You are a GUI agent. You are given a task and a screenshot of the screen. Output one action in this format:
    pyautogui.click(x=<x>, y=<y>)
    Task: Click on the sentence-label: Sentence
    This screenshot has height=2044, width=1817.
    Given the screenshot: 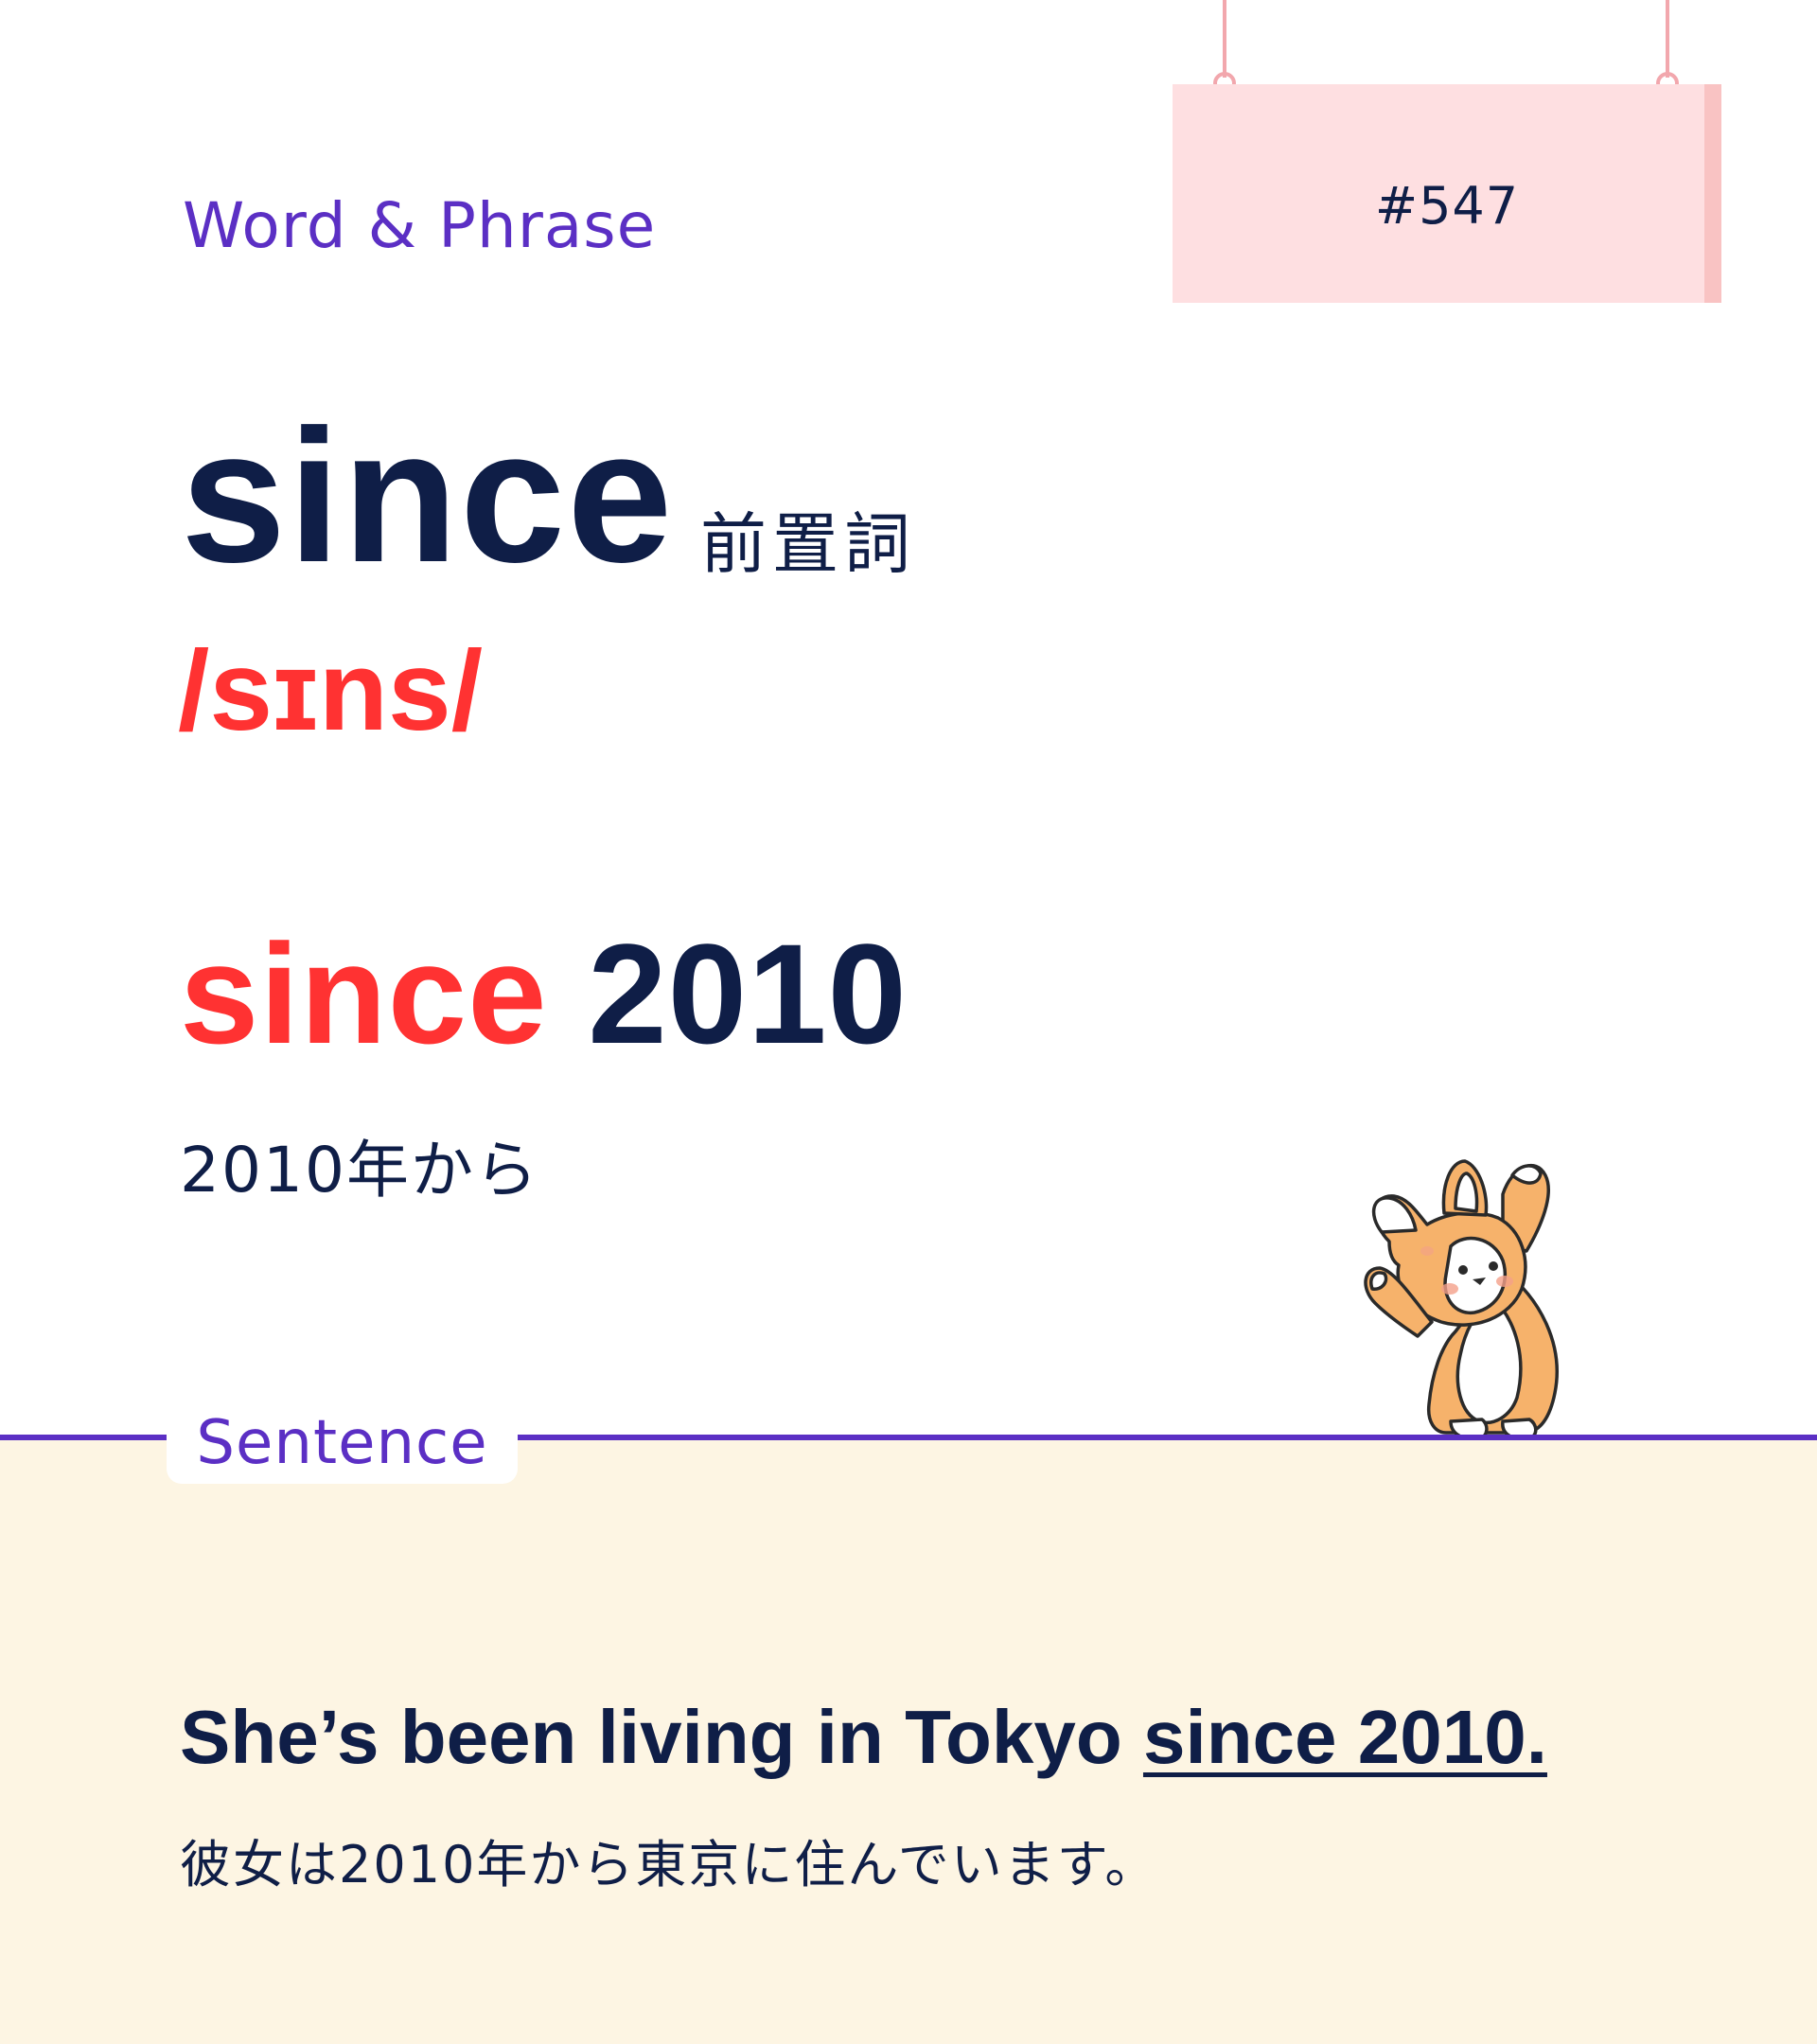 What is the action you would take?
    pyautogui.click(x=342, y=1443)
    